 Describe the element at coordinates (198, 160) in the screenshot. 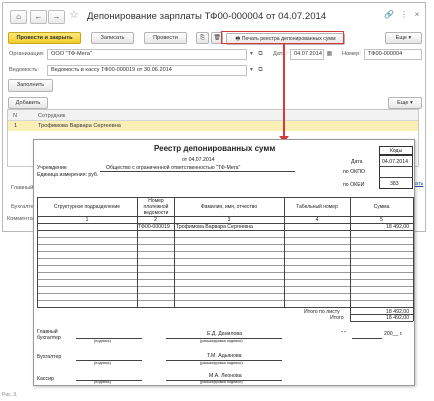

I see `report-date-line: от 04.07.2014` at that location.